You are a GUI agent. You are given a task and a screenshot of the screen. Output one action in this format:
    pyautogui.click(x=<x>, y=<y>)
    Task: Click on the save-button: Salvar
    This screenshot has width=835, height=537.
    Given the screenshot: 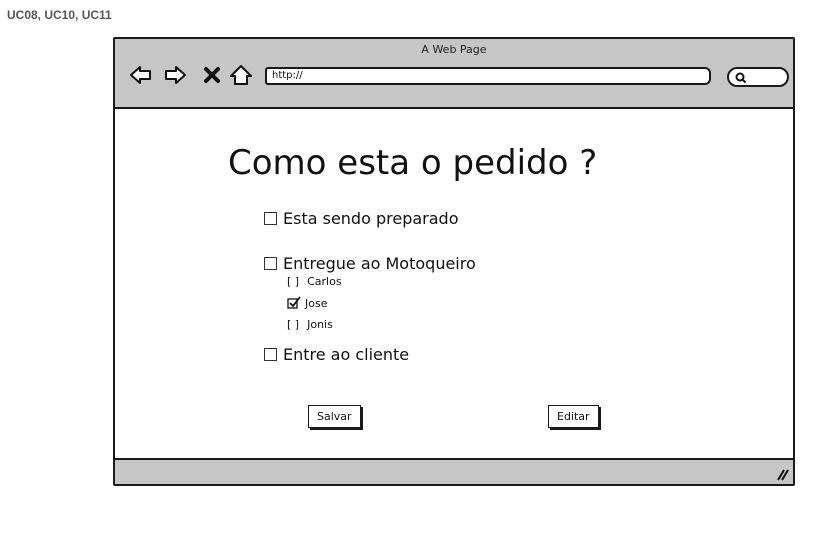 What is the action you would take?
    pyautogui.click(x=334, y=416)
    